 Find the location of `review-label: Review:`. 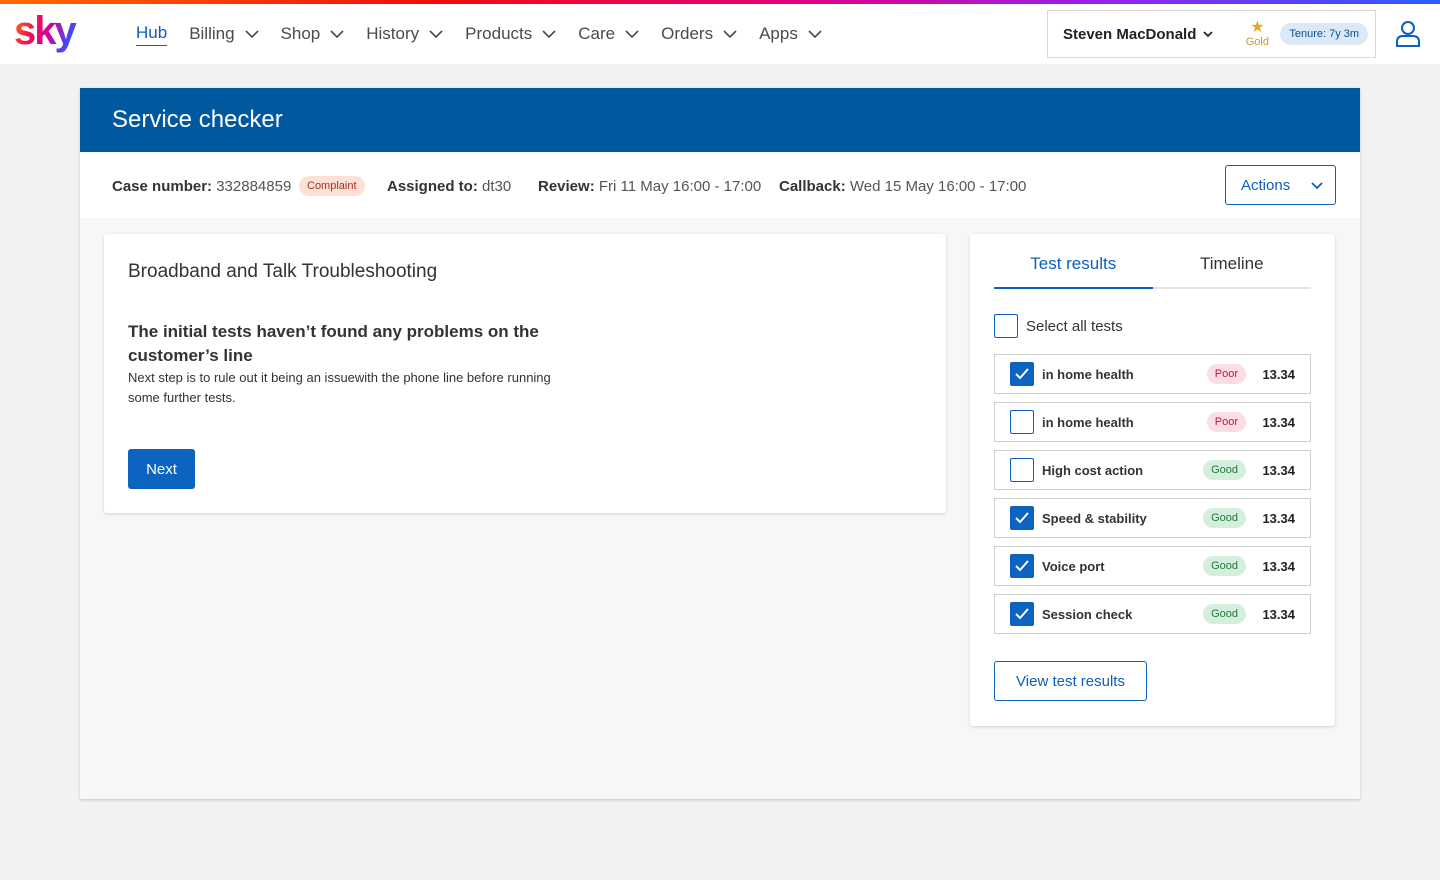

review-label: Review: is located at coordinates (566, 186).